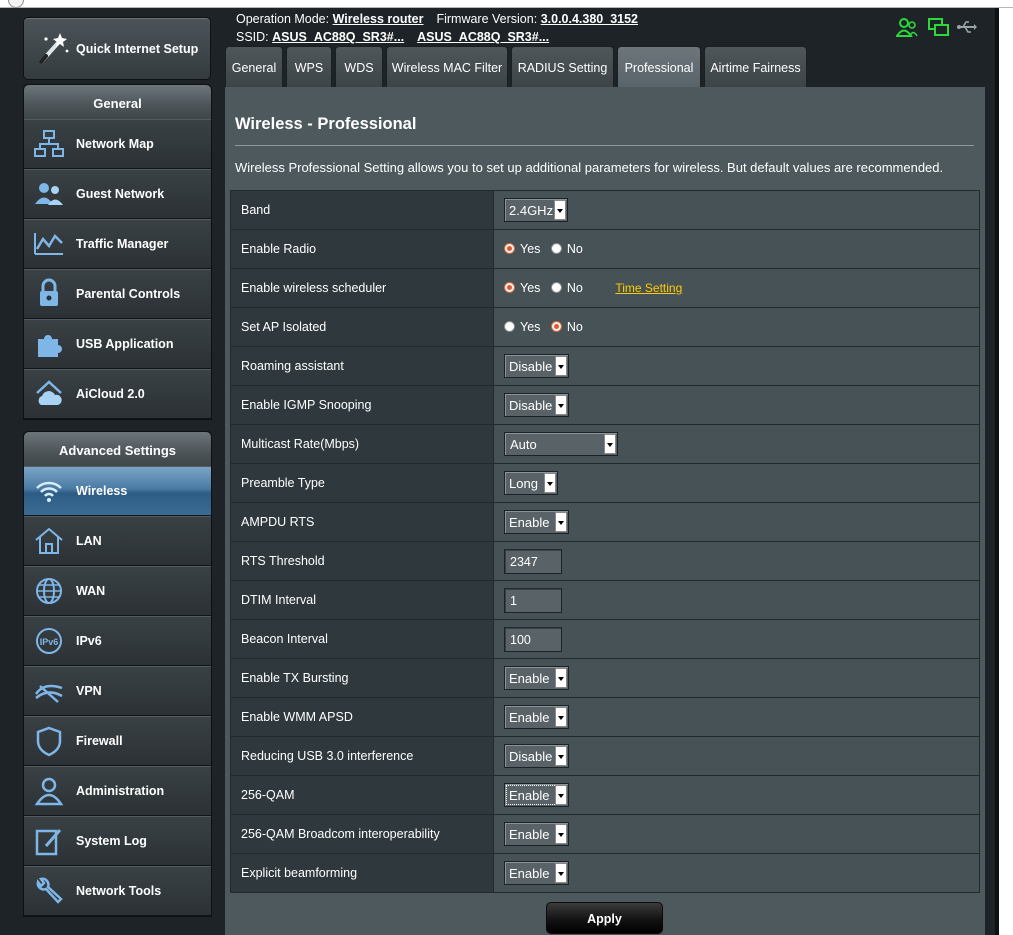  I want to click on qam256-broadcom-select: Enable, so click(536, 834).